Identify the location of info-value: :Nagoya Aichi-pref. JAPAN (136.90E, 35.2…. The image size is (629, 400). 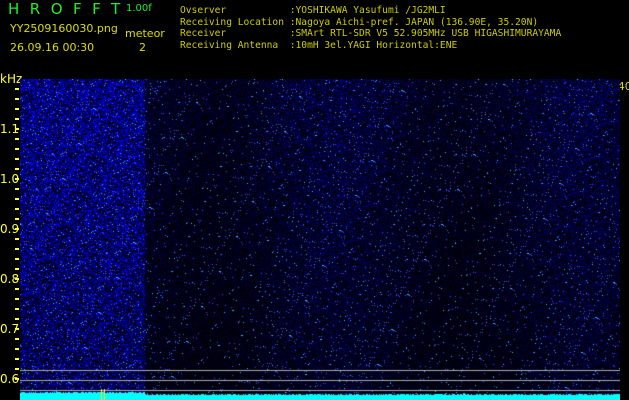
(414, 22).